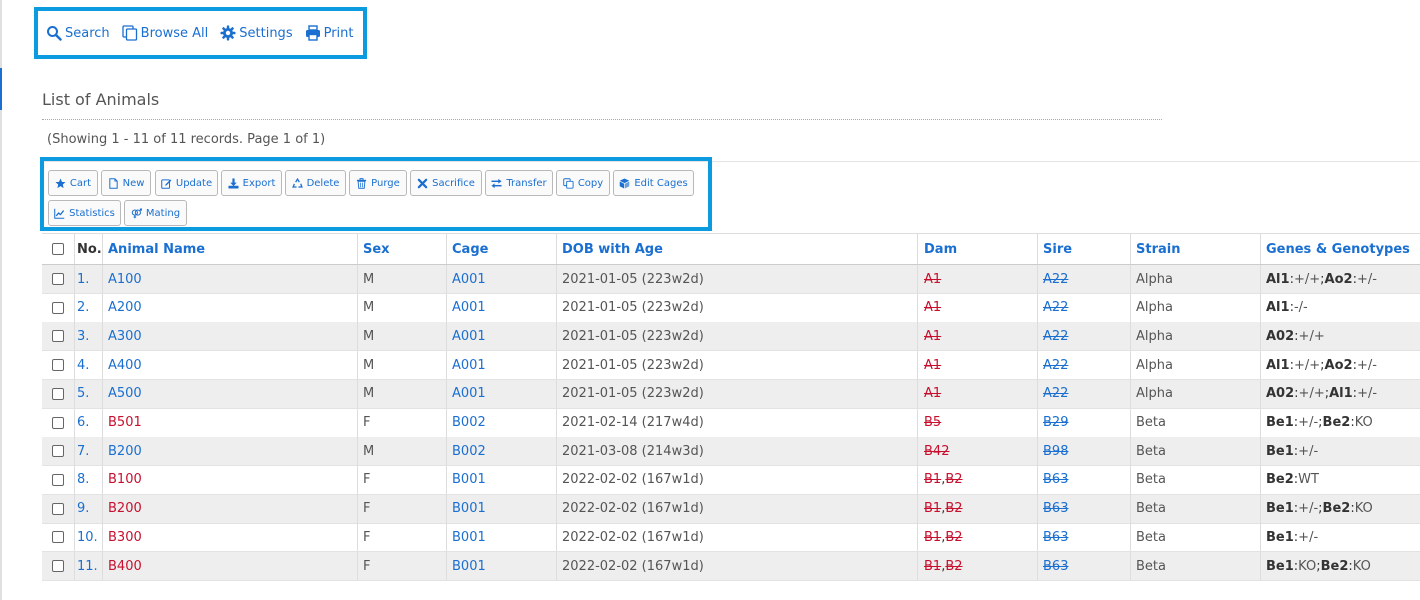  What do you see at coordinates (125, 336) in the screenshot?
I see `animal-name-link: A300` at bounding box center [125, 336].